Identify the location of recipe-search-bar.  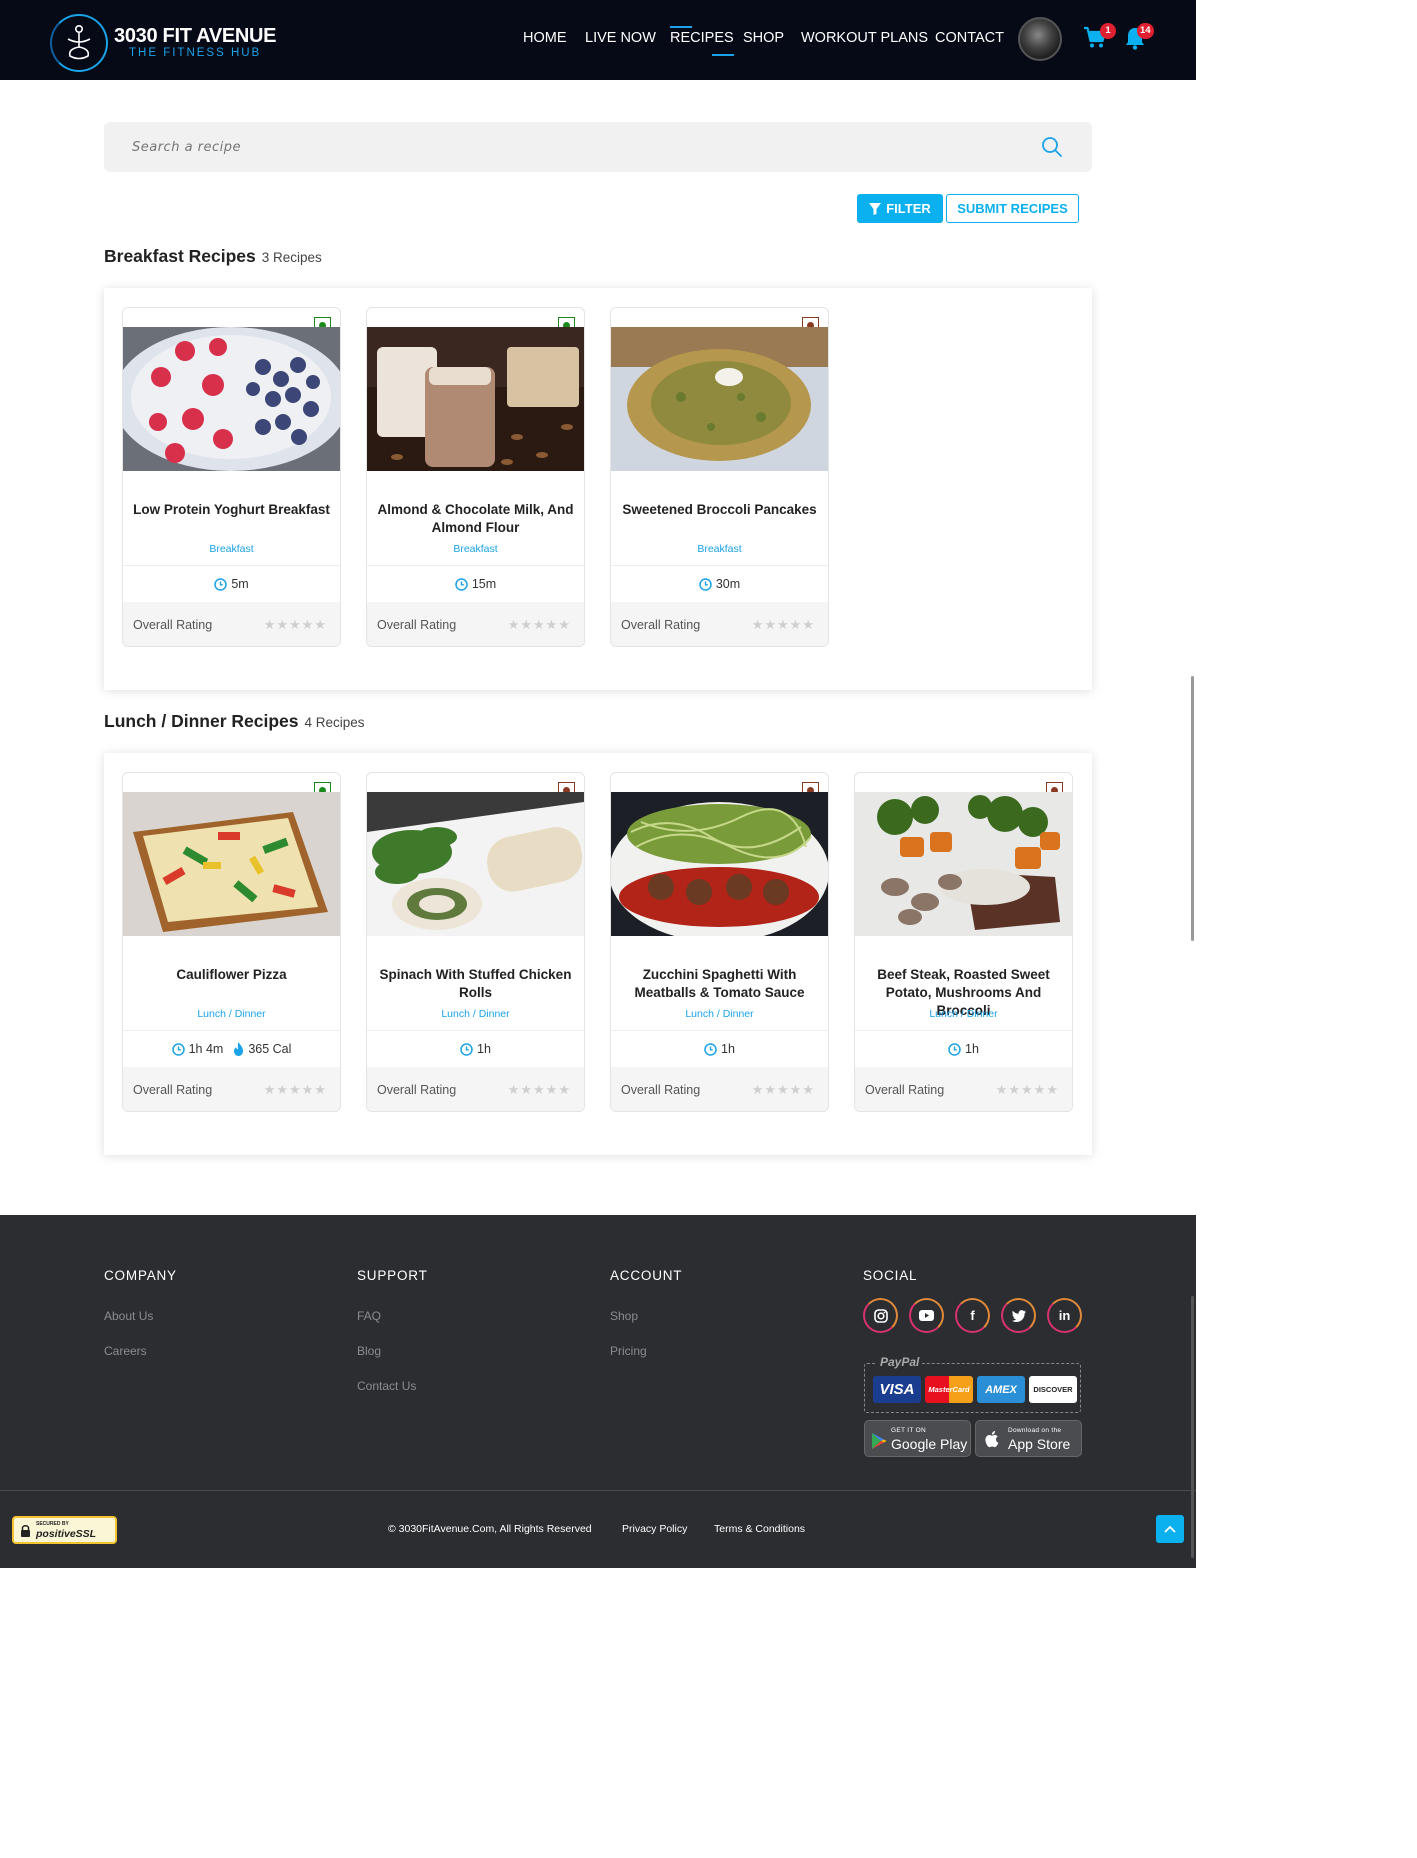
(598, 147).